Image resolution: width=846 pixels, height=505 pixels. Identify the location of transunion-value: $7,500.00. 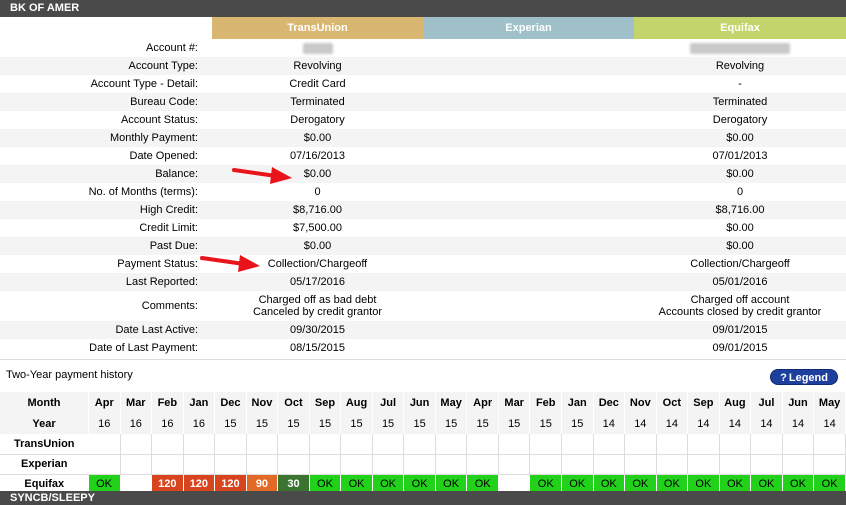
(317, 228).